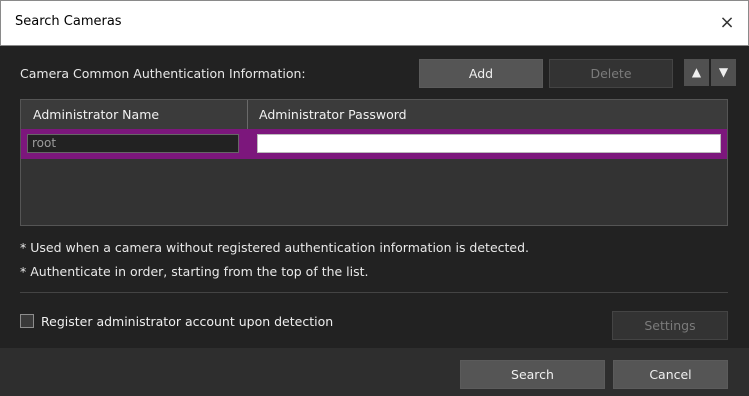 The width and height of the screenshot is (749, 396). I want to click on dialog-footer: Search Cancel, so click(374, 372).